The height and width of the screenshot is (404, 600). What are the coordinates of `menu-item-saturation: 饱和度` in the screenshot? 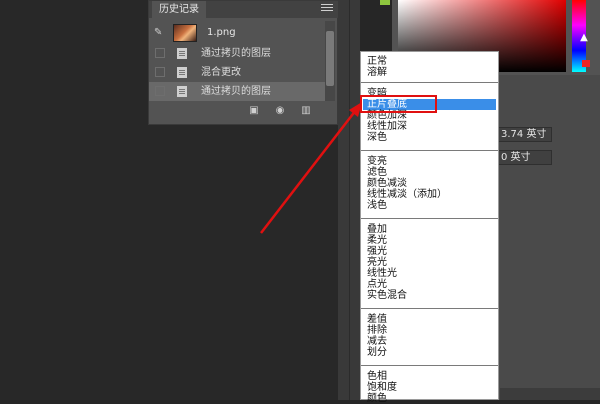 It's located at (429, 387).